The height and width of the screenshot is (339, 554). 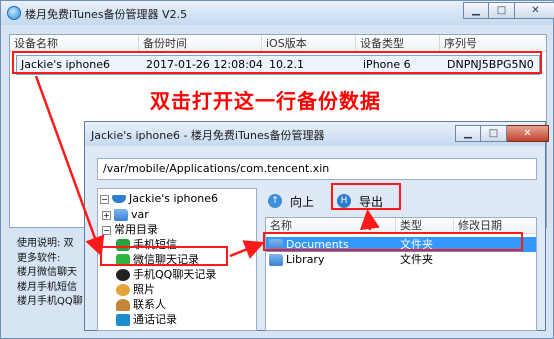 I want to click on backup-list-header: 设备名称 备份时间 iOS版本 设备类型 序列号, so click(x=278, y=43).